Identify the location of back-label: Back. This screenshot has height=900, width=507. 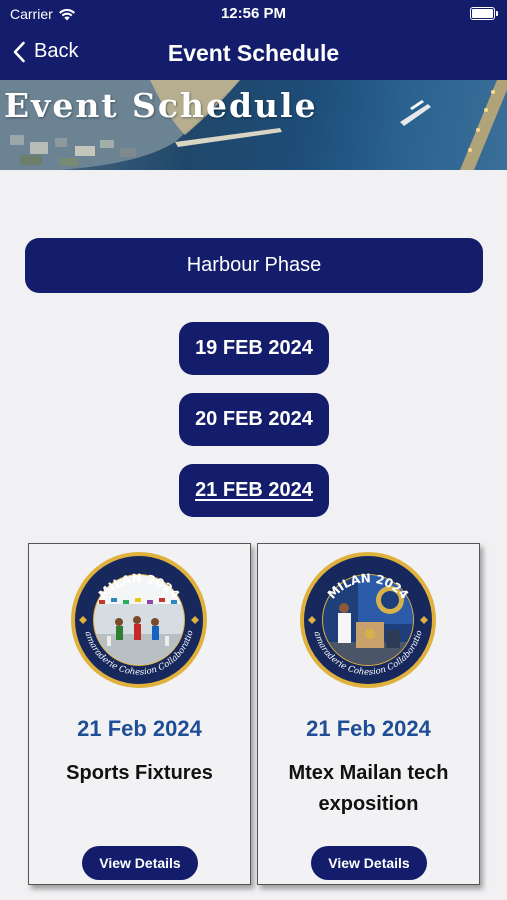
(56, 51).